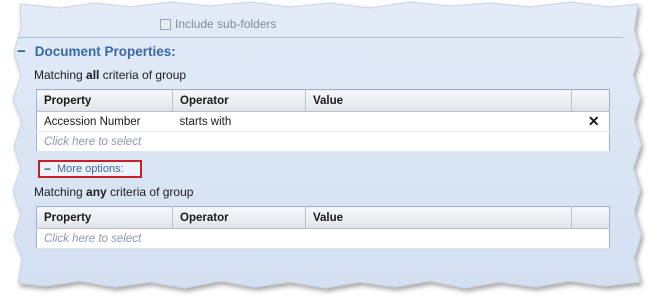 The width and height of the screenshot is (658, 304). Describe the element at coordinates (438, 121) in the screenshot. I see `cell-value` at that location.